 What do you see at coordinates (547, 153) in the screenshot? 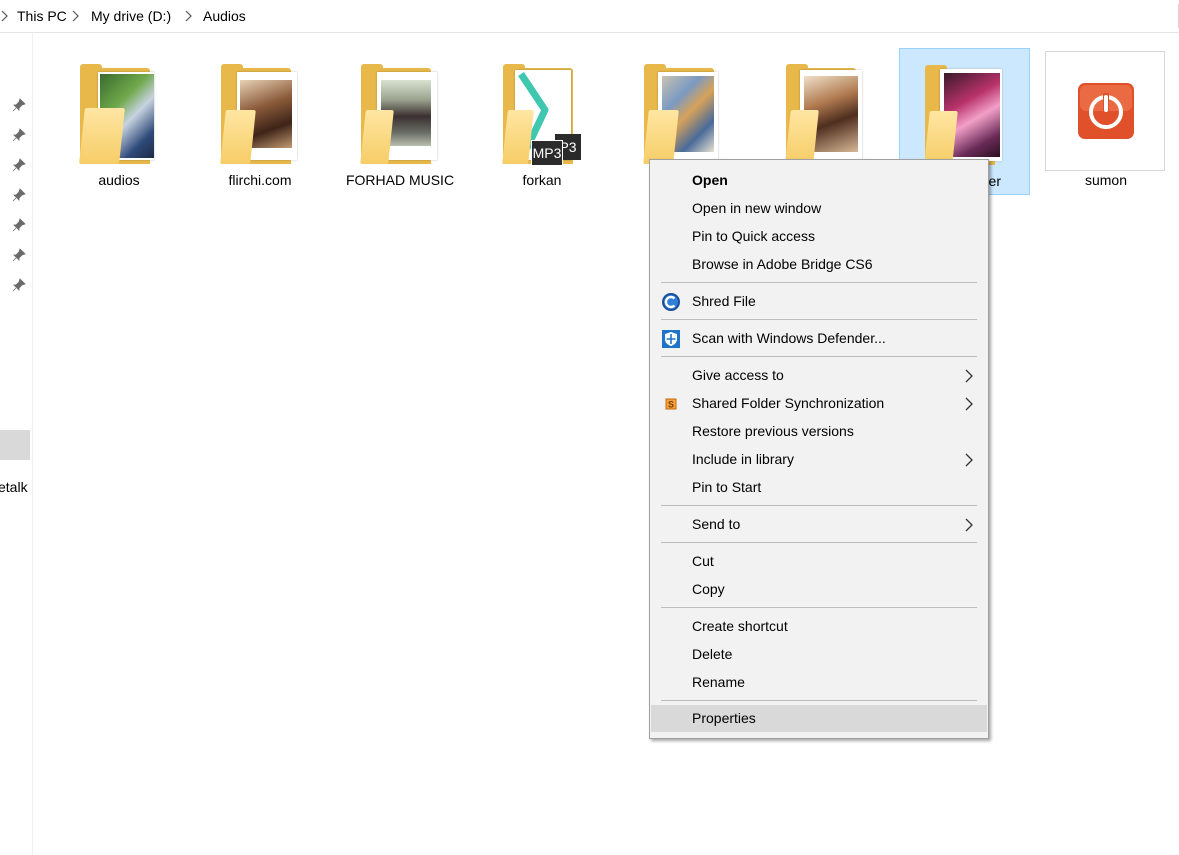
I see `mp3-badge-front: MP3` at bounding box center [547, 153].